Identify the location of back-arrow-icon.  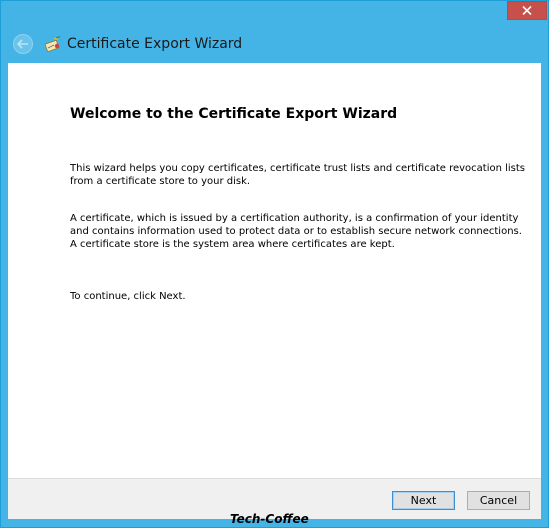
(22, 44).